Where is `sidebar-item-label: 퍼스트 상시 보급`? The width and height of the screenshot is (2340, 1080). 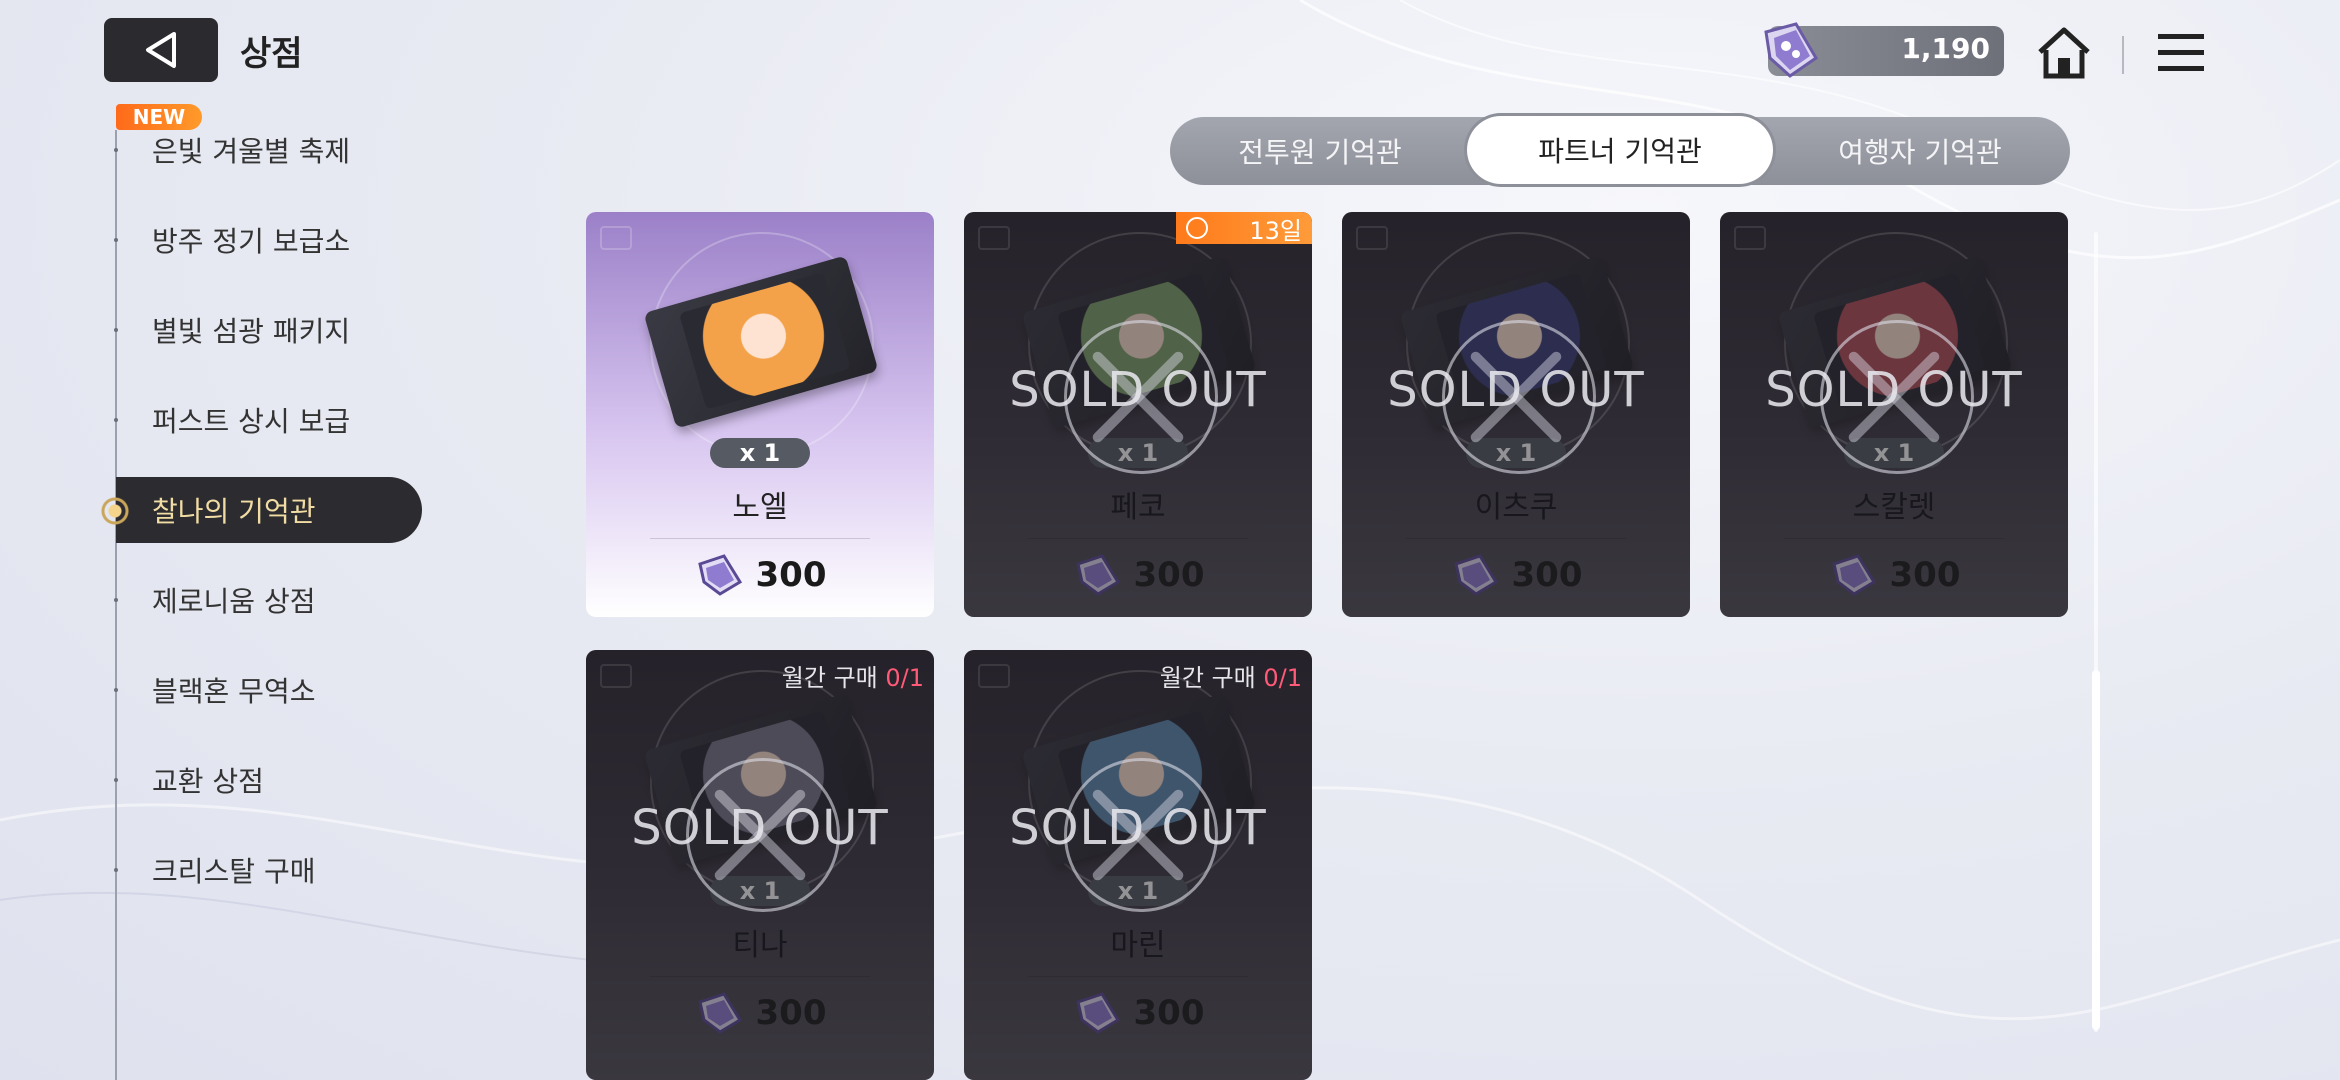 sidebar-item-label: 퍼스트 상시 보급 is located at coordinates (251, 421).